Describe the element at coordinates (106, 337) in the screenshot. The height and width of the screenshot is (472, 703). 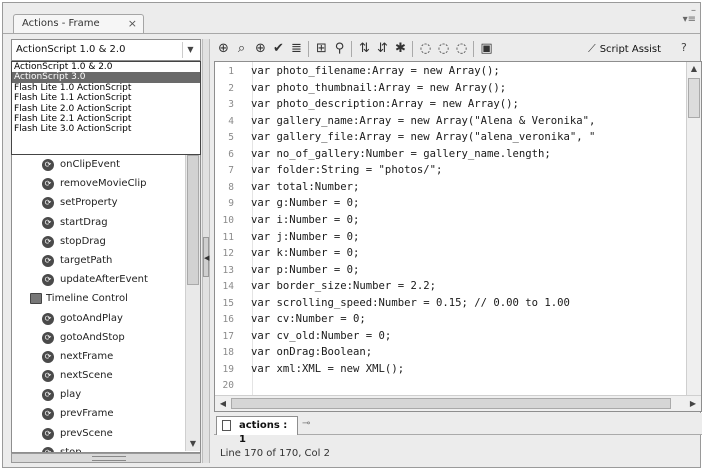
I see `toolbox-action-item: ⟳ gotoAndStop` at that location.